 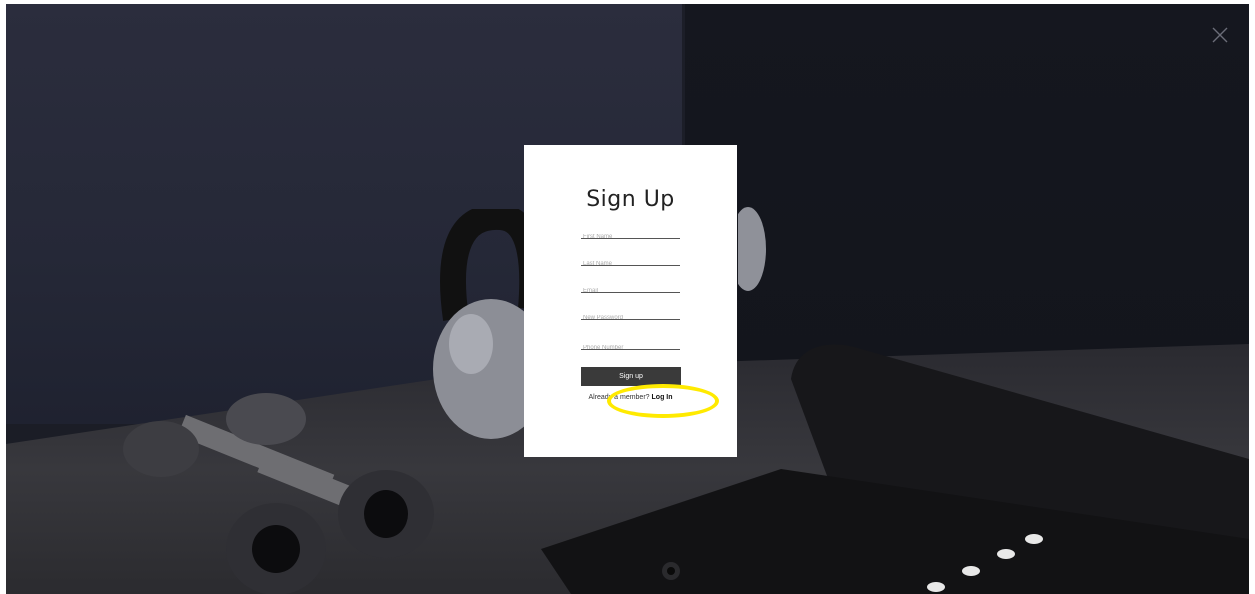 What do you see at coordinates (630, 199) in the screenshot?
I see `page-title: Sign Up` at bounding box center [630, 199].